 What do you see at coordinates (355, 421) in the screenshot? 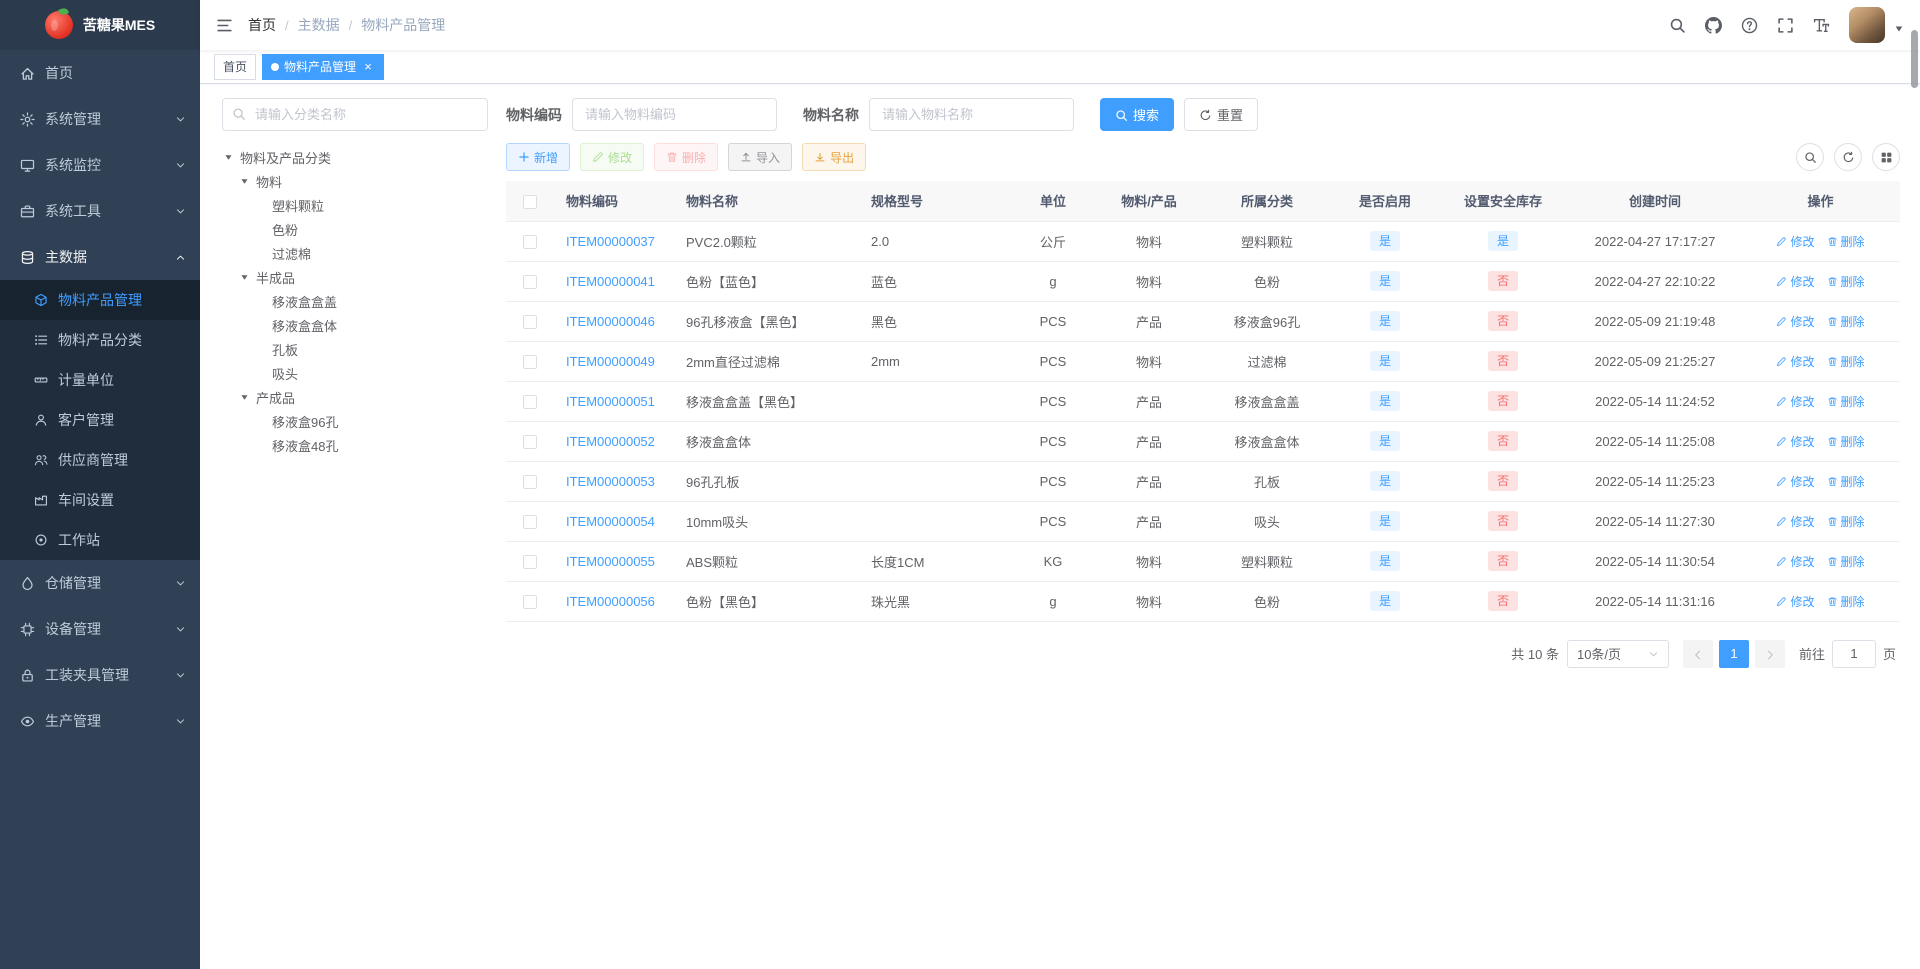
I see `tree-node: 移液盒96孔` at bounding box center [355, 421].